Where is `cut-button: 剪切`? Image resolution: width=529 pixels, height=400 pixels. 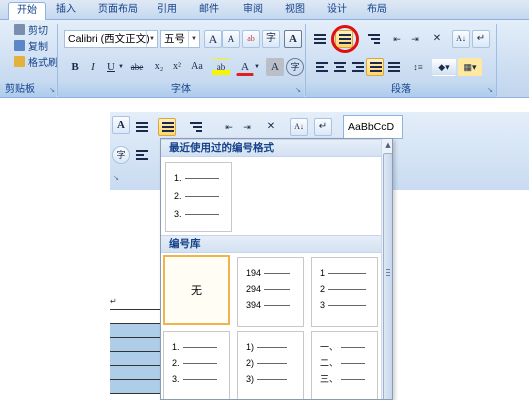 cut-button: 剪切 is located at coordinates (31, 31).